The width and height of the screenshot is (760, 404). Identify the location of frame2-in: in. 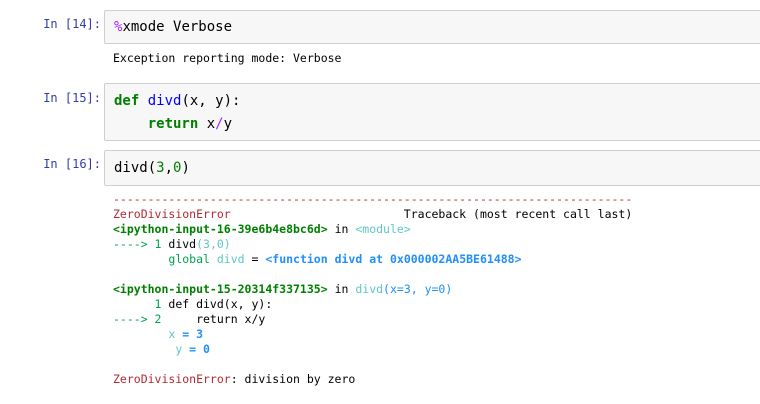
(341, 289).